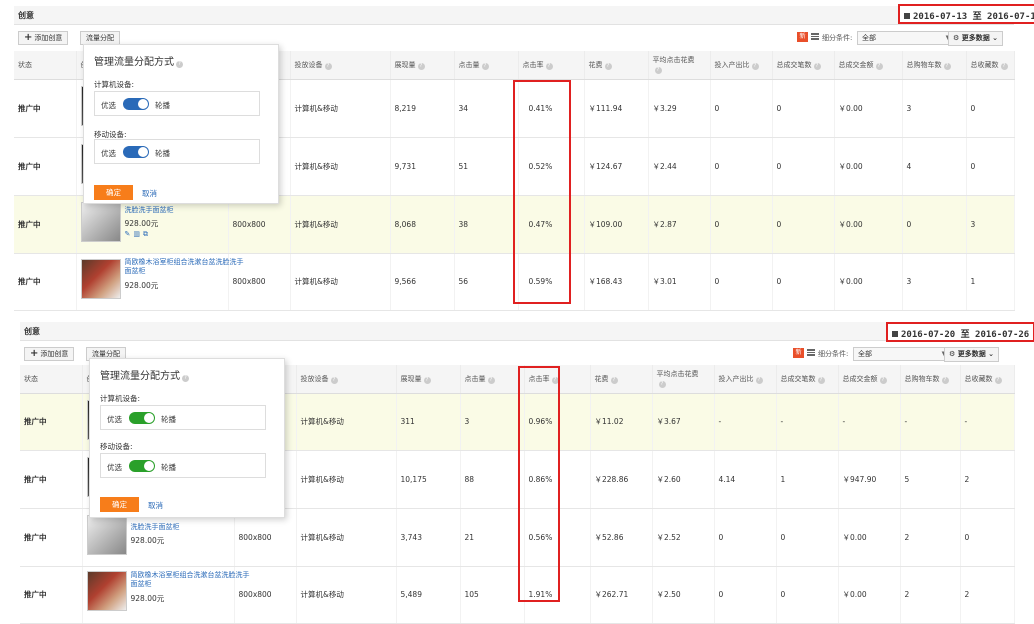 The height and width of the screenshot is (624, 1034). Describe the element at coordinates (177, 151) in the screenshot. I see `mobile-device-option: 优选 轮播` at that location.